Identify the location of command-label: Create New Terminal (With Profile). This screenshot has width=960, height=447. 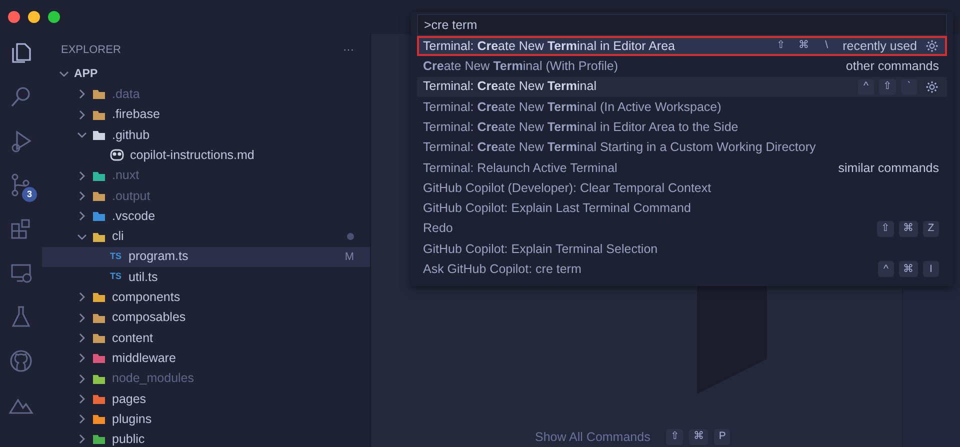
(521, 67).